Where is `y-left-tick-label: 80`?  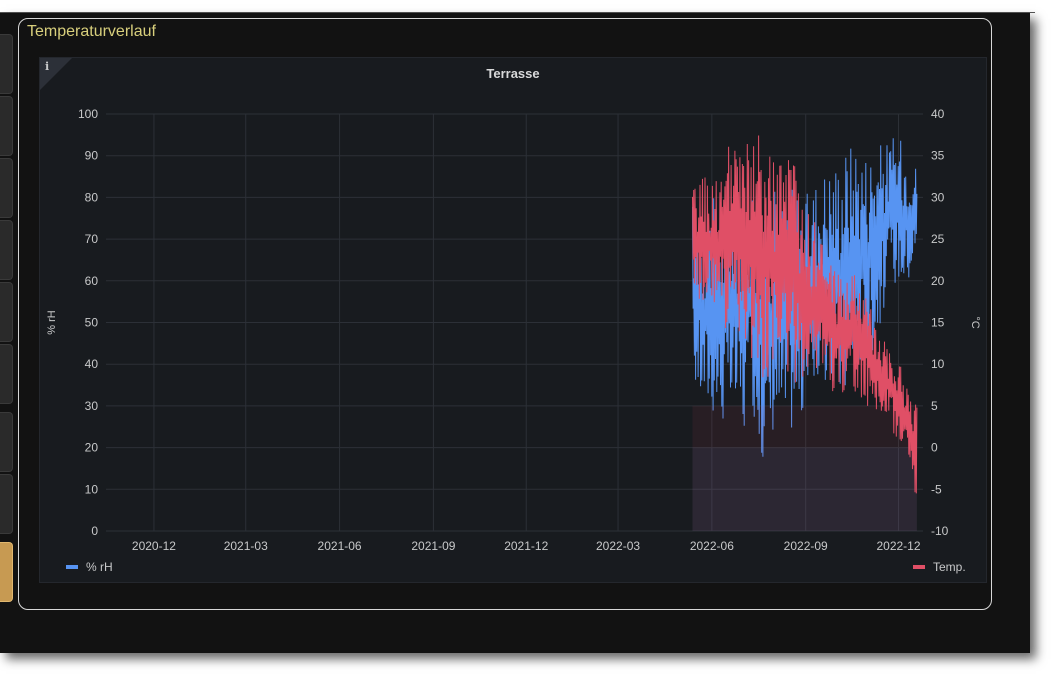
y-left-tick-label: 80 is located at coordinates (92, 197).